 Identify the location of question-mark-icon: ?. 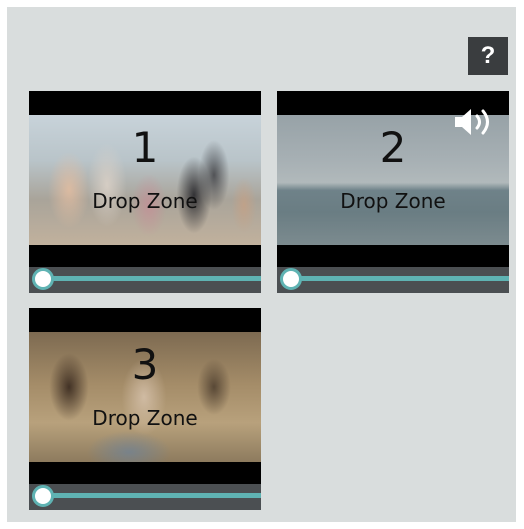
(488, 55).